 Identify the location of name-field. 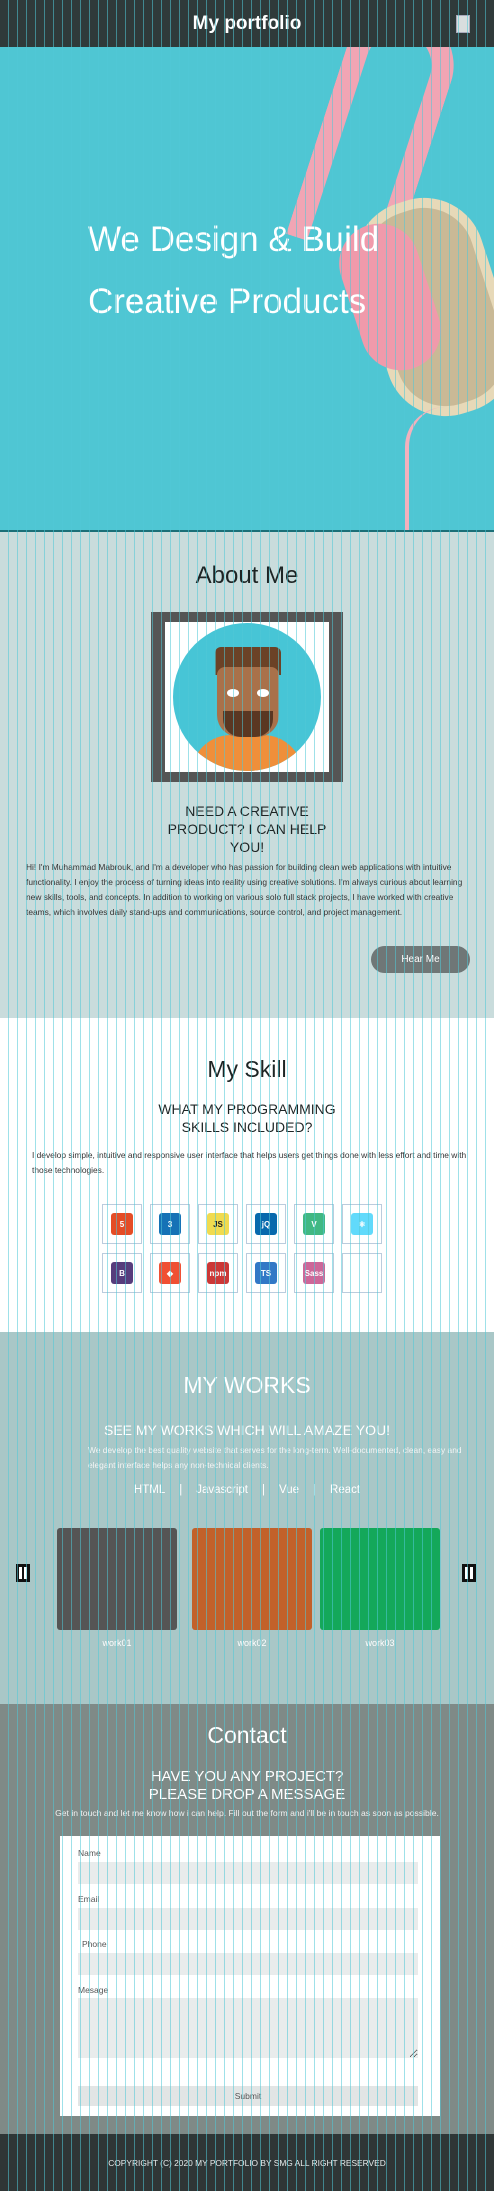
(248, 1873).